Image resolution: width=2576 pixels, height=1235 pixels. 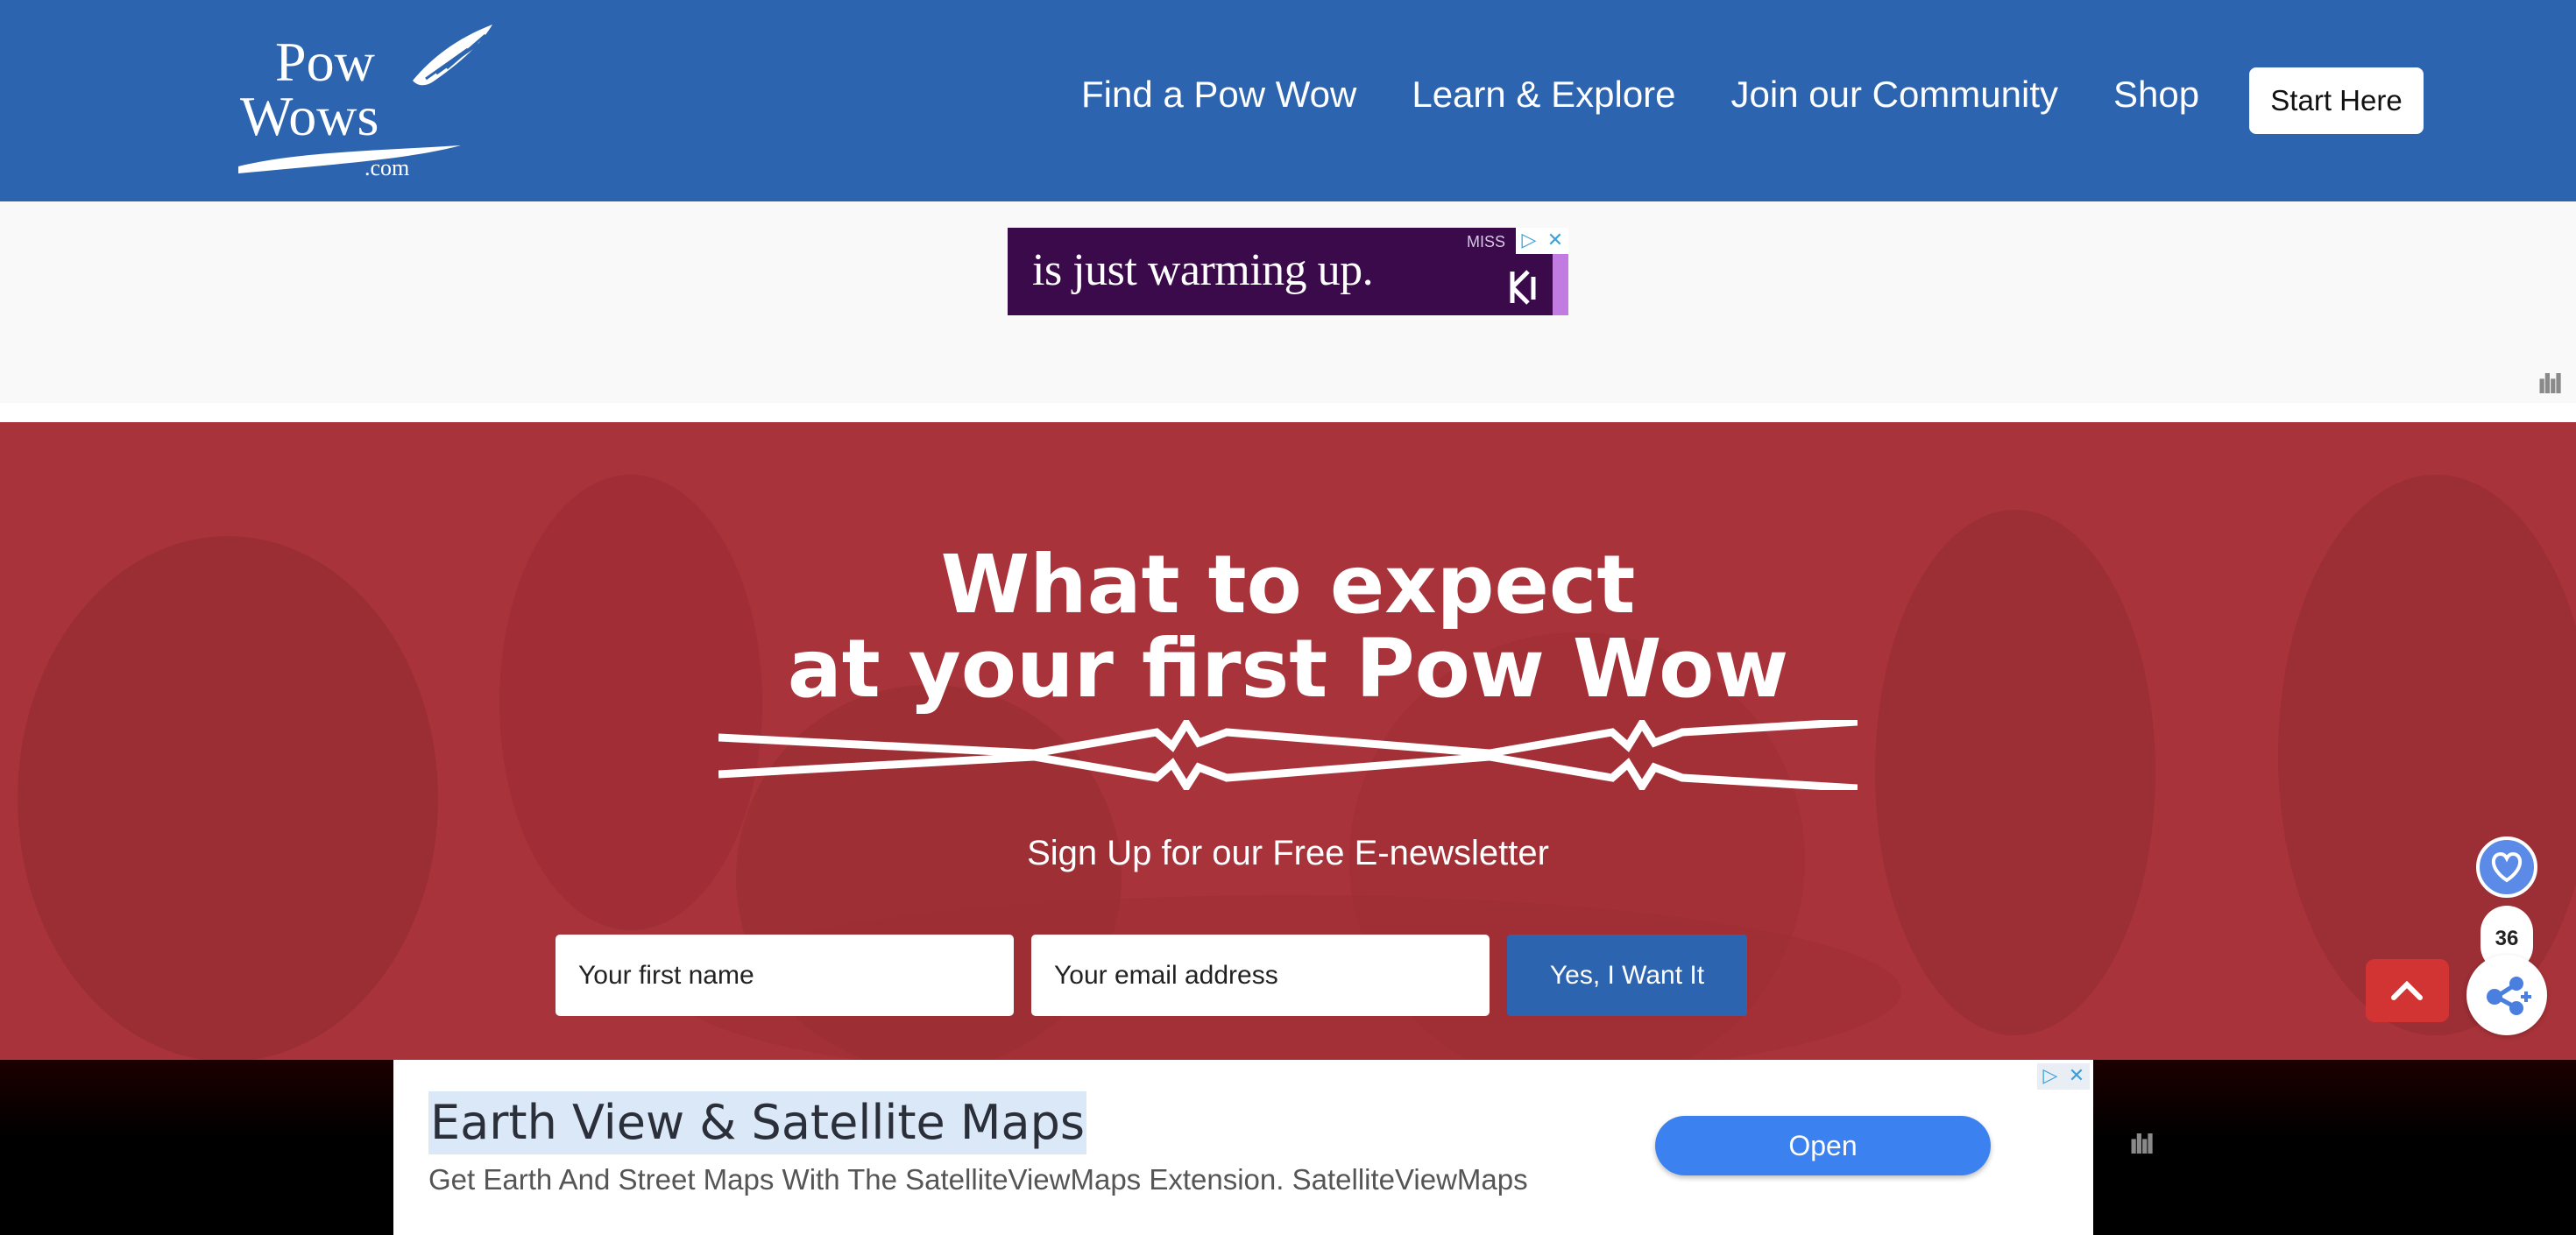 What do you see at coordinates (309, 116) in the screenshot?
I see `svg-text: Wows` at bounding box center [309, 116].